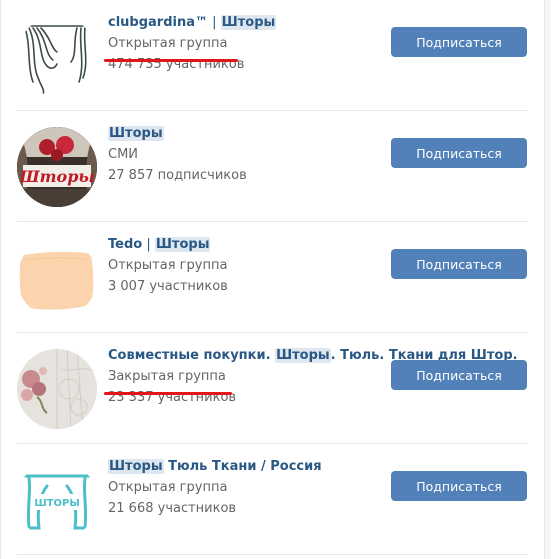 This screenshot has width=551, height=559. What do you see at coordinates (172, 508) in the screenshot?
I see `member-count: 21 668 участников` at bounding box center [172, 508].